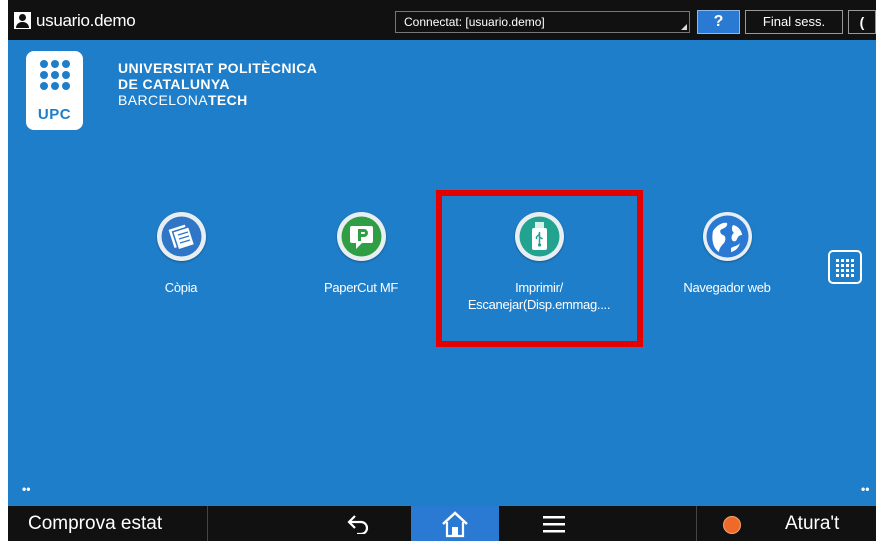  I want to click on stop-button: Atura't, so click(786, 523).